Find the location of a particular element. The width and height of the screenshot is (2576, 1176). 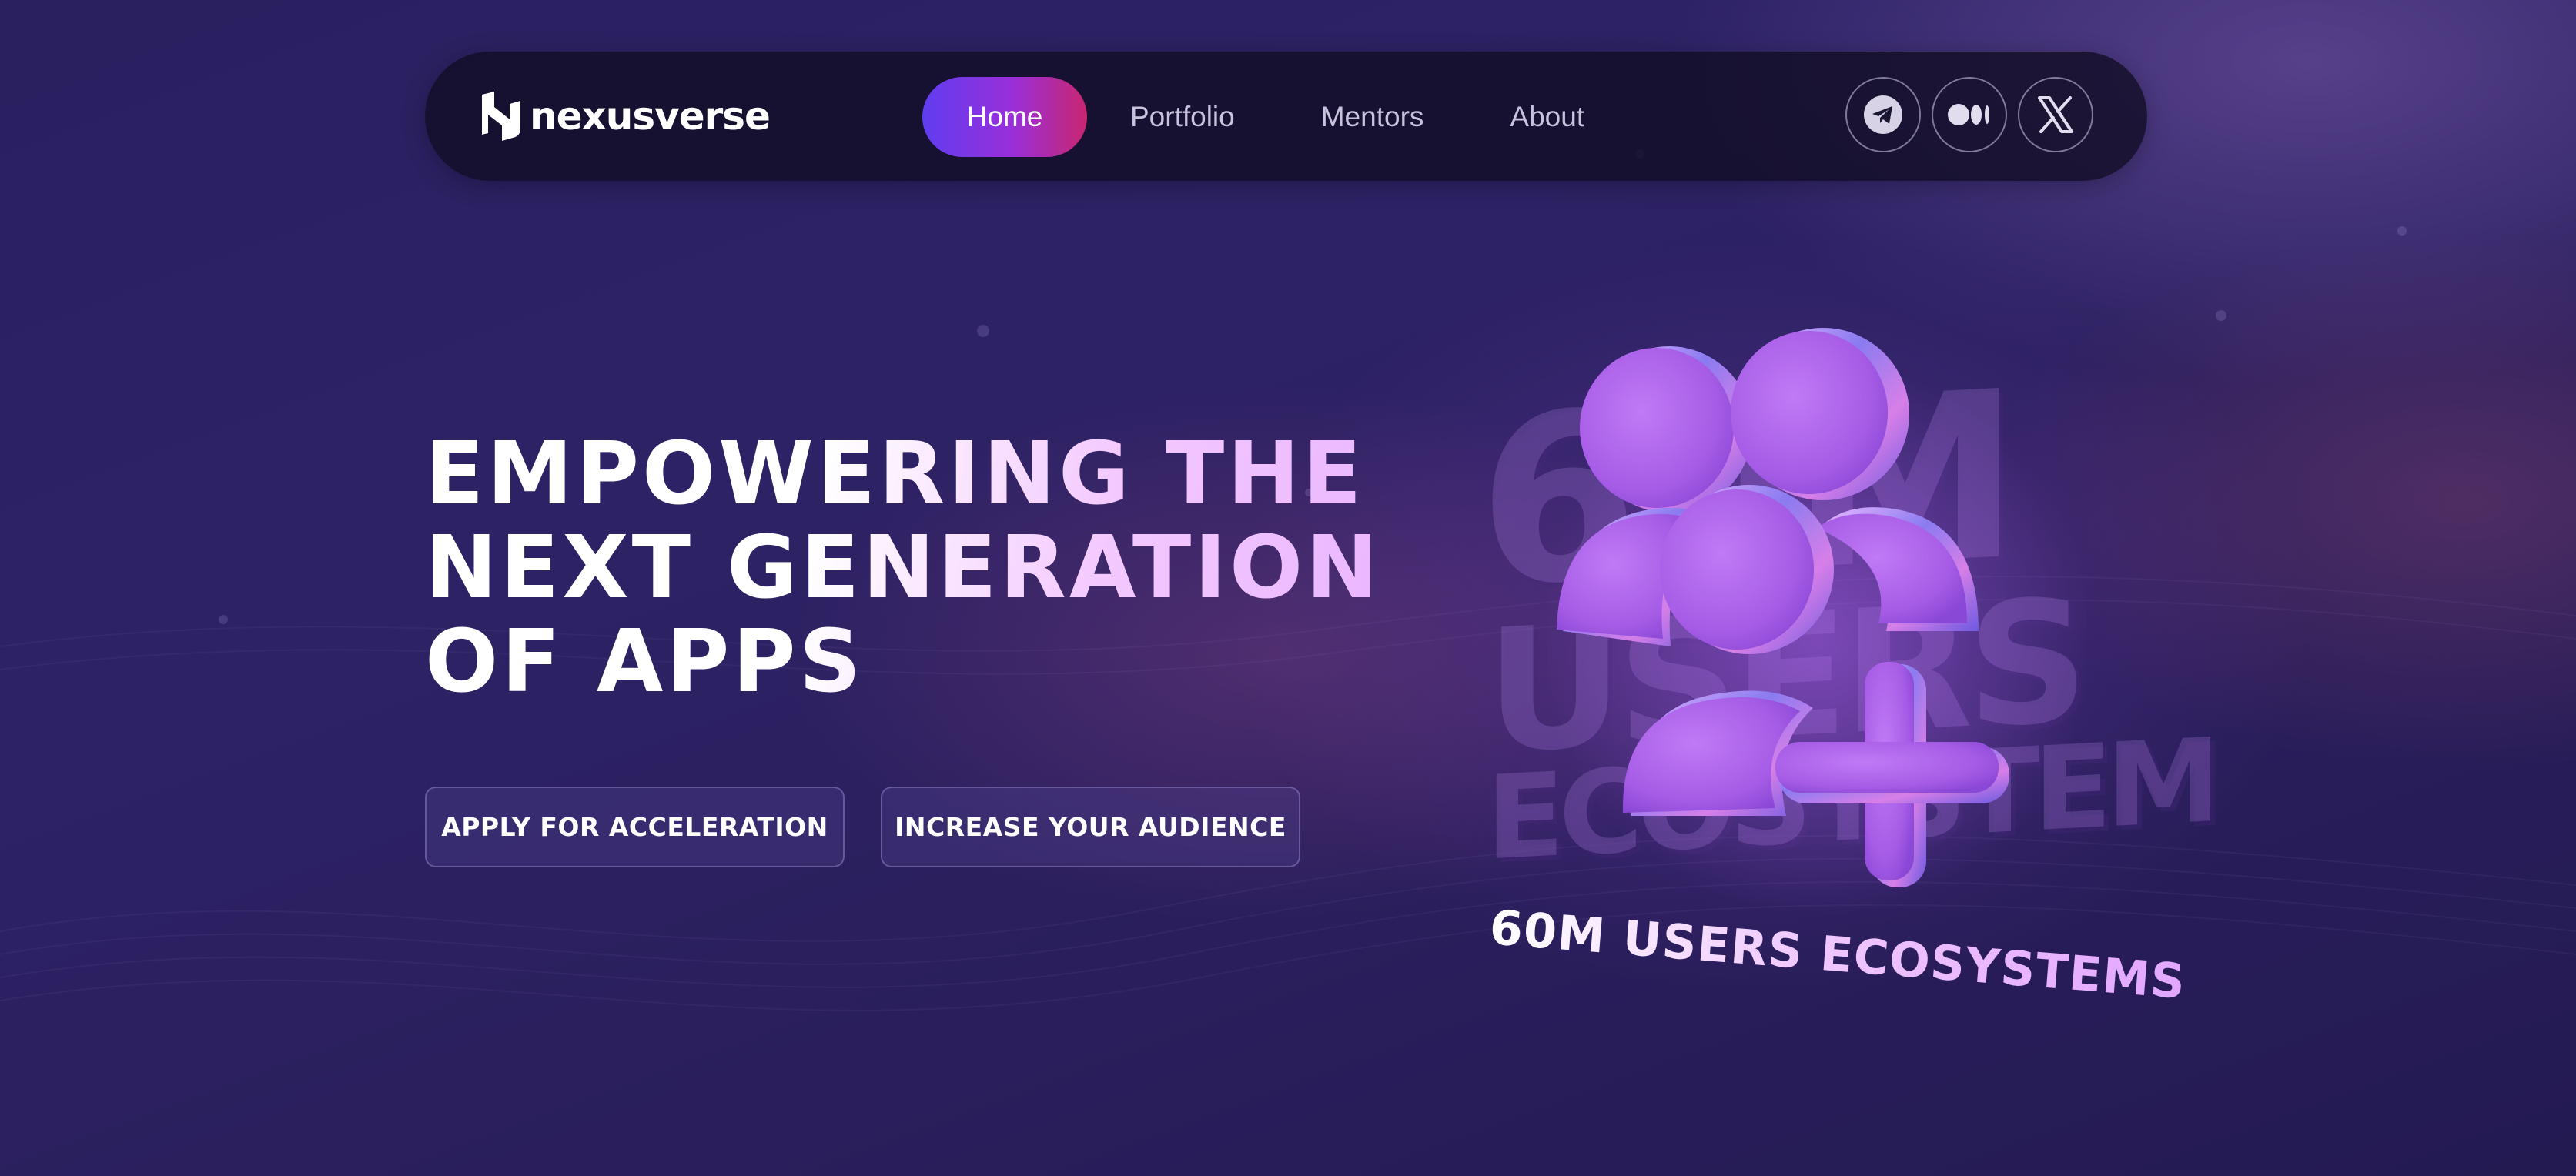

x-link is located at coordinates (2055, 115).